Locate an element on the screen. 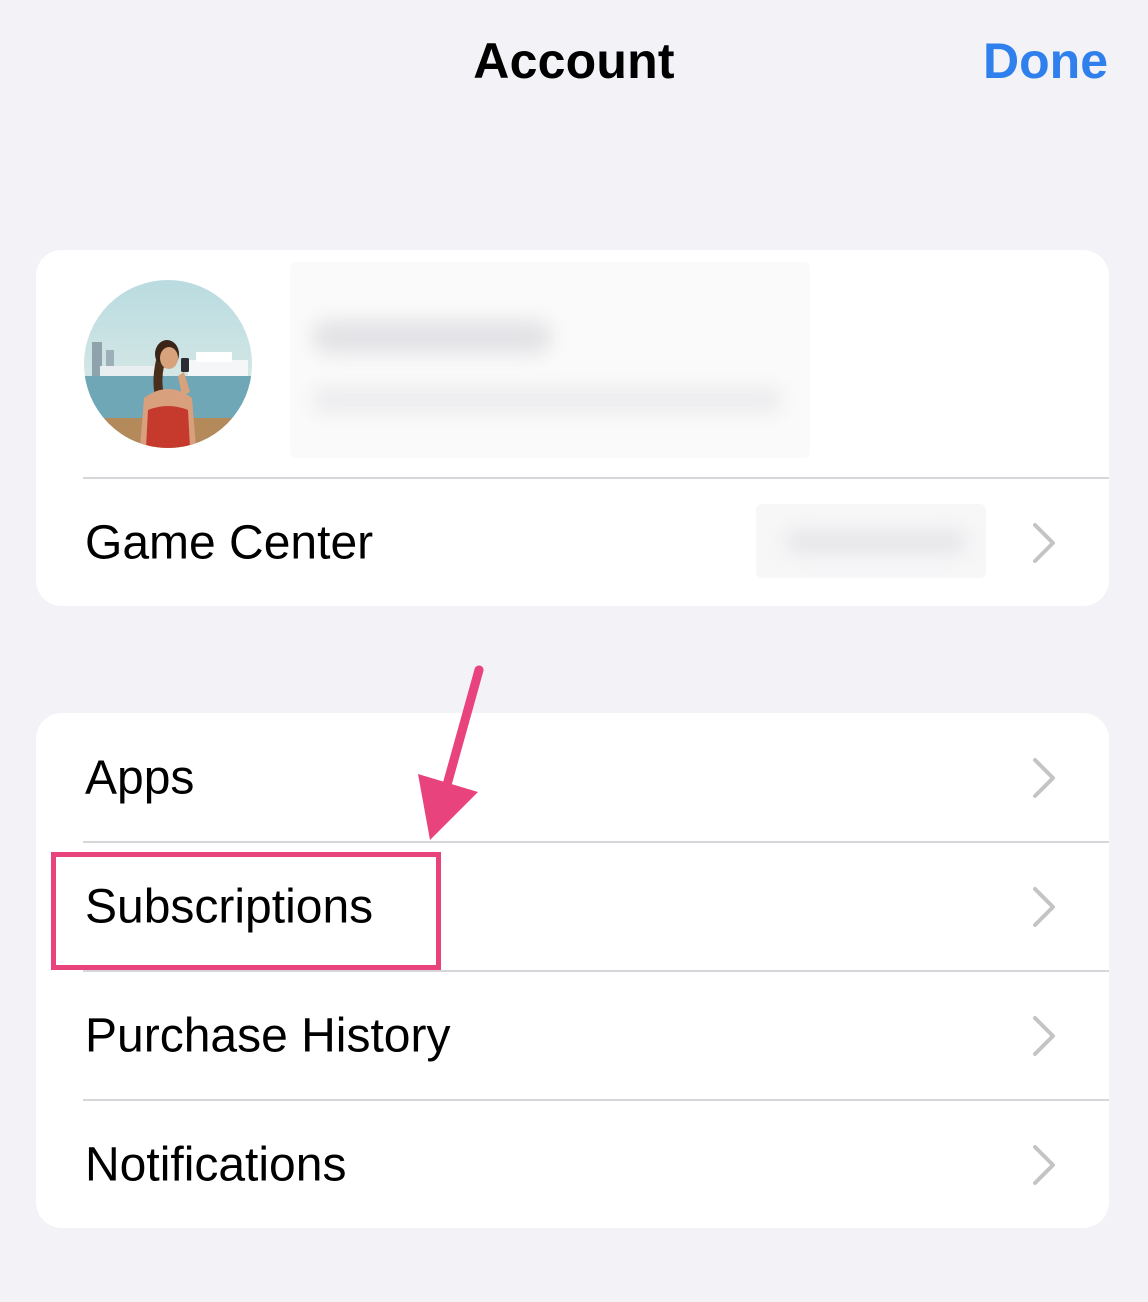 This screenshot has width=1148, height=1302. done-button: Done is located at coordinates (1045, 61).